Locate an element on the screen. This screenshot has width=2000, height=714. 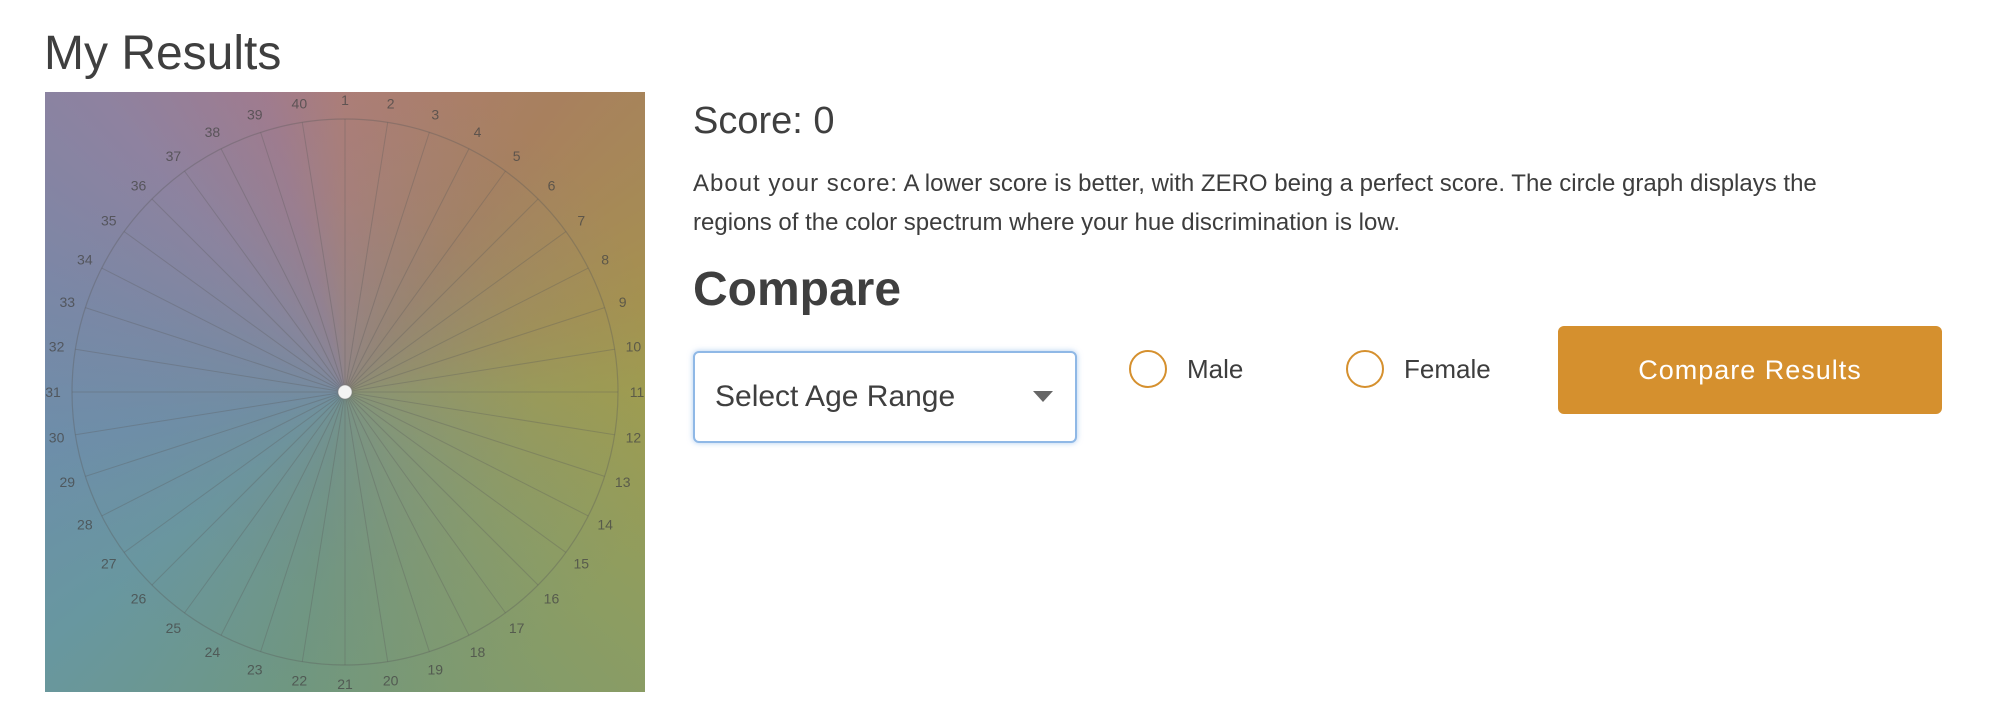
graph-spoke-label: 16 is located at coordinates (552, 598).